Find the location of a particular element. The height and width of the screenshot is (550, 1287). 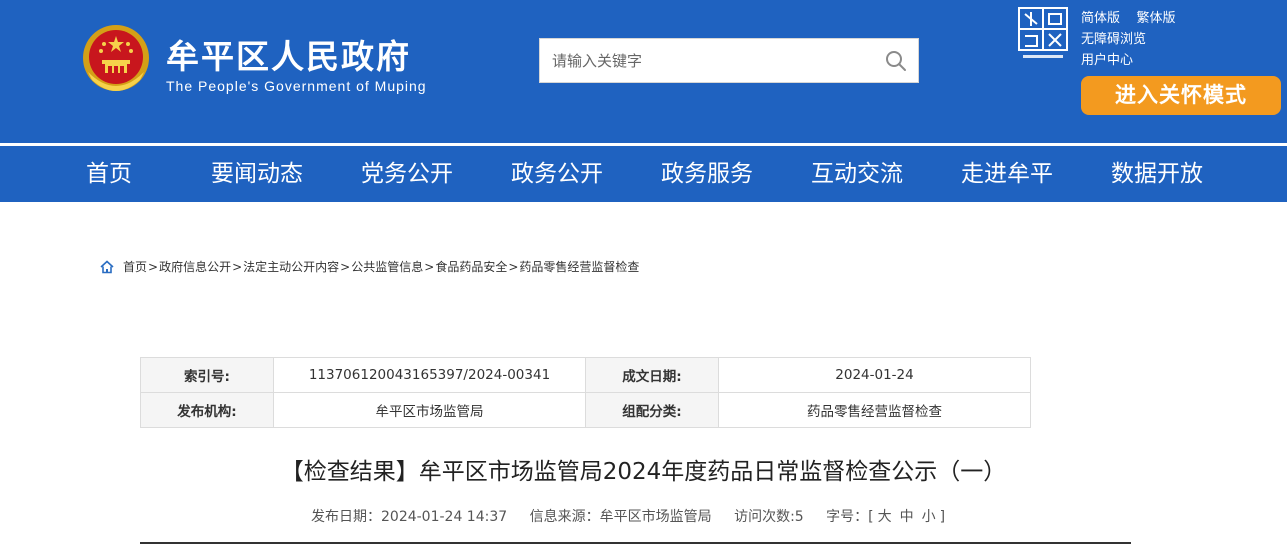

home-icon is located at coordinates (107, 266).